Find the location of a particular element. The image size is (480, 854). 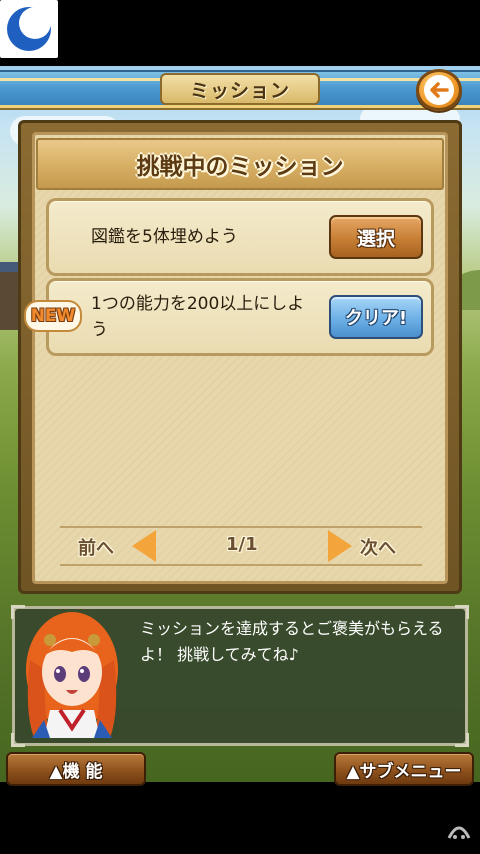

status-bar is located at coordinates (240, 33).